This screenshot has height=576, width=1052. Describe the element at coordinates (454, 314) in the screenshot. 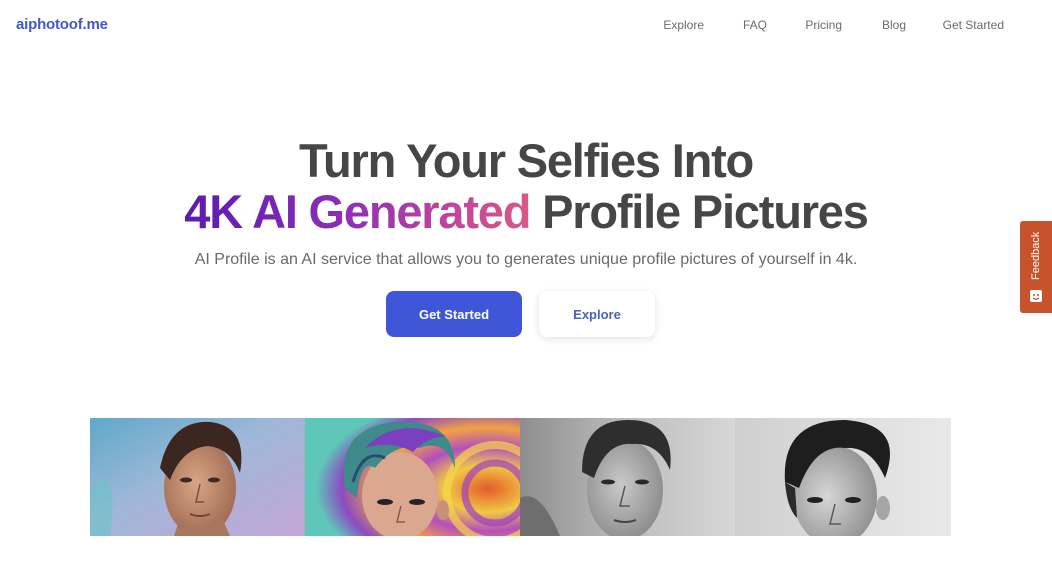

I see `get-started-button: Get Started` at that location.